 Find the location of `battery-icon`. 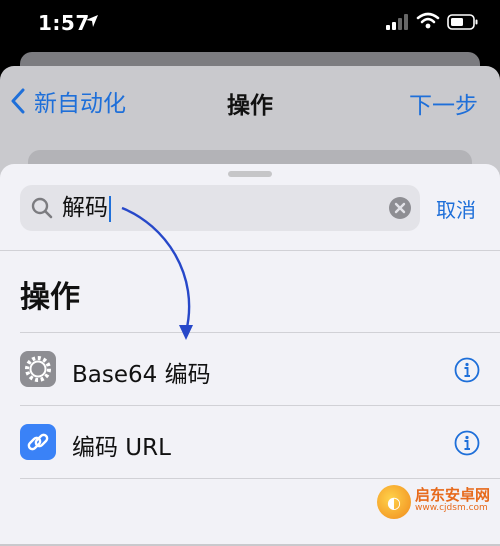

battery-icon is located at coordinates (462, 22).